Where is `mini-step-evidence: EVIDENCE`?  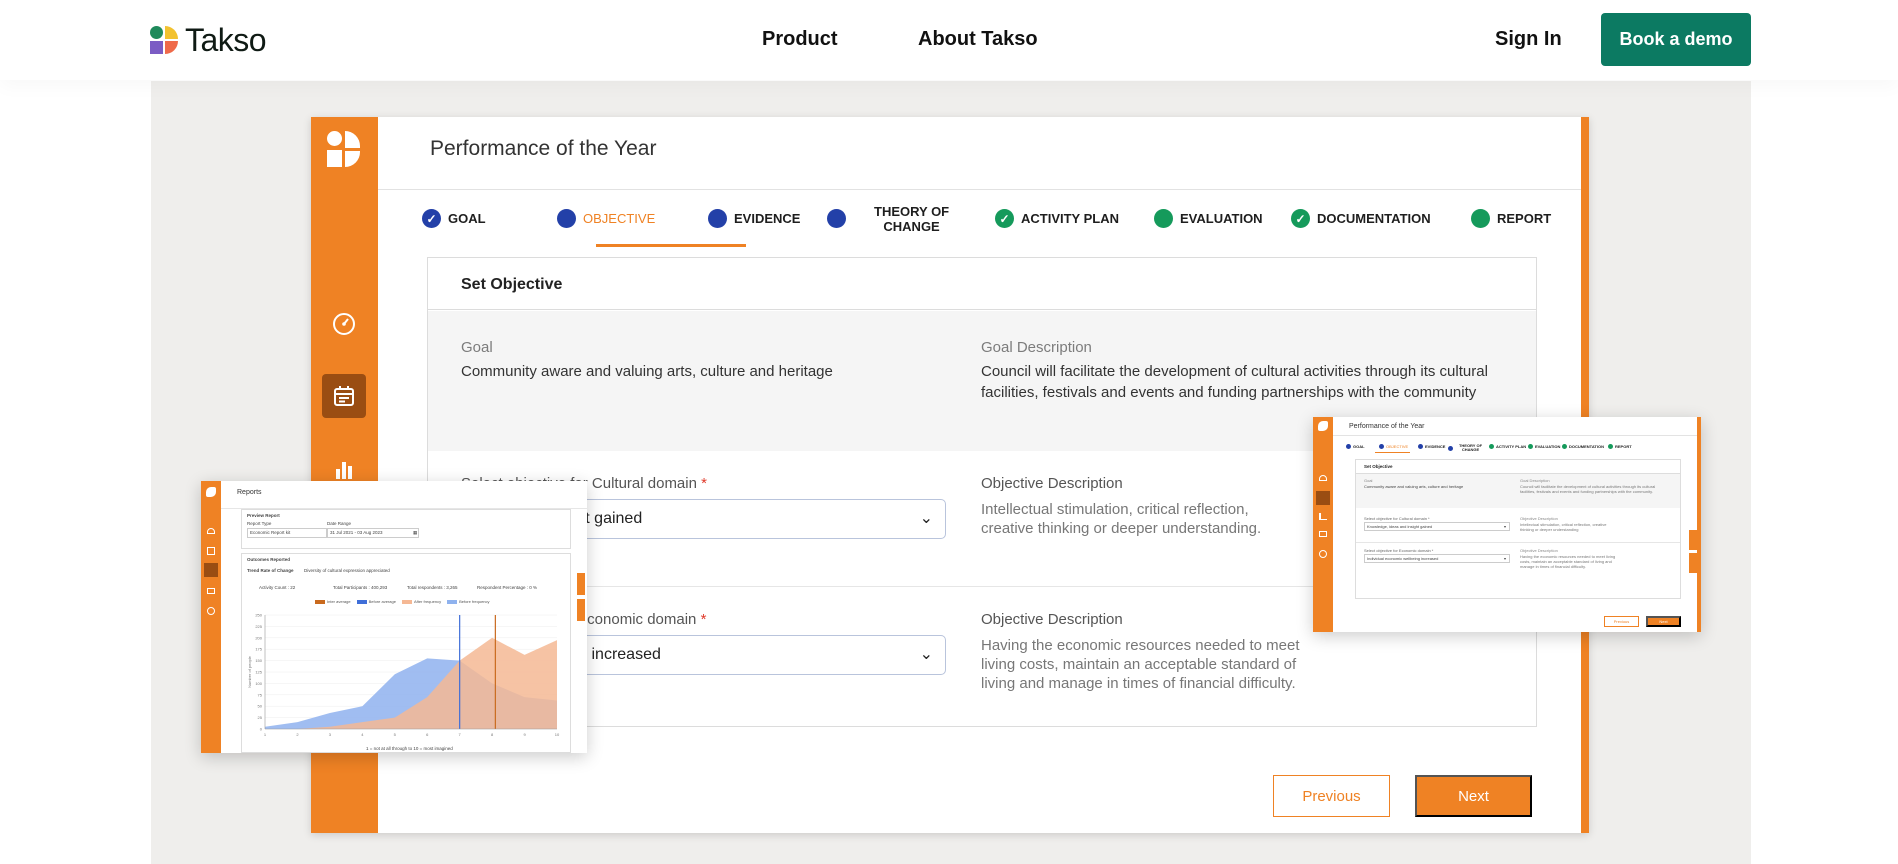 mini-step-evidence: EVIDENCE is located at coordinates (1431, 446).